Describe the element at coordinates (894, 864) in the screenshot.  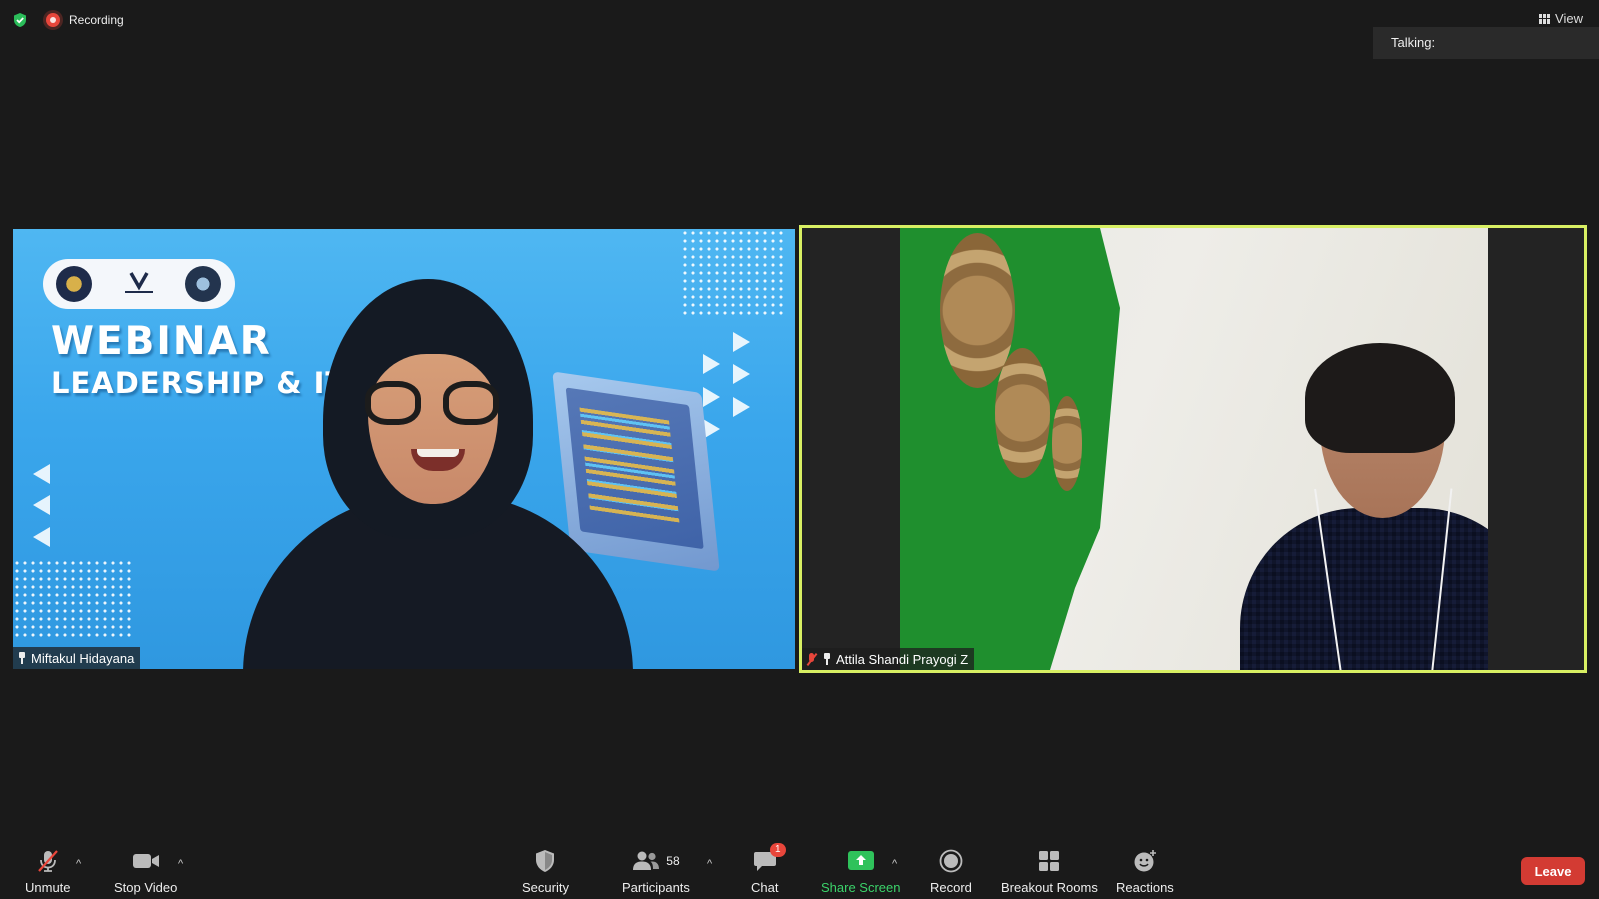
I see `share-options-caret-icon: ^` at that location.